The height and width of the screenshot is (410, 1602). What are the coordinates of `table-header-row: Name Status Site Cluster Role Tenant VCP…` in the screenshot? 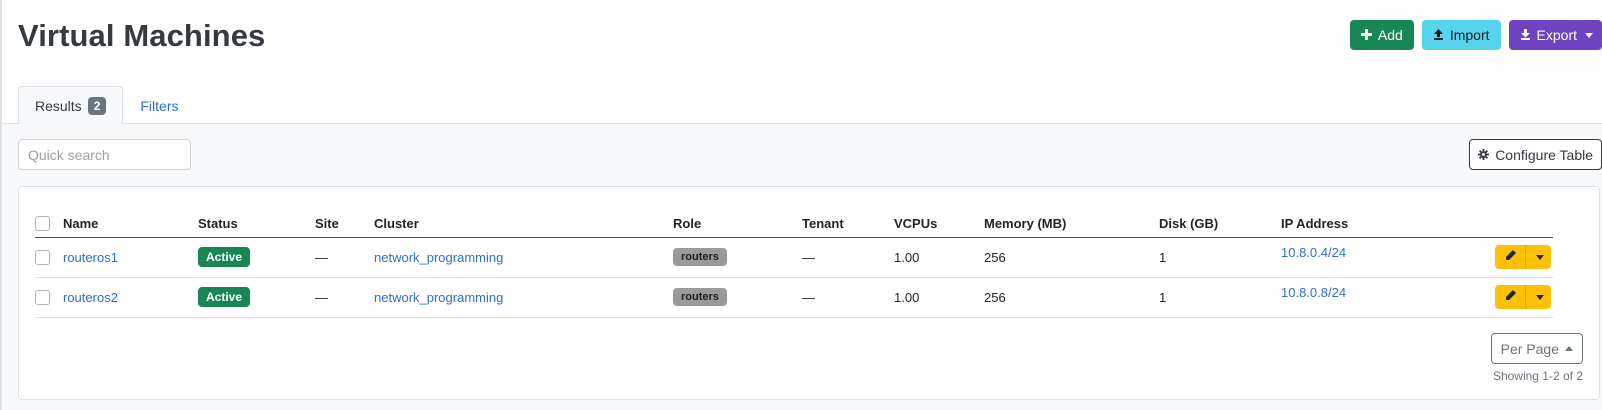 It's located at (794, 224).